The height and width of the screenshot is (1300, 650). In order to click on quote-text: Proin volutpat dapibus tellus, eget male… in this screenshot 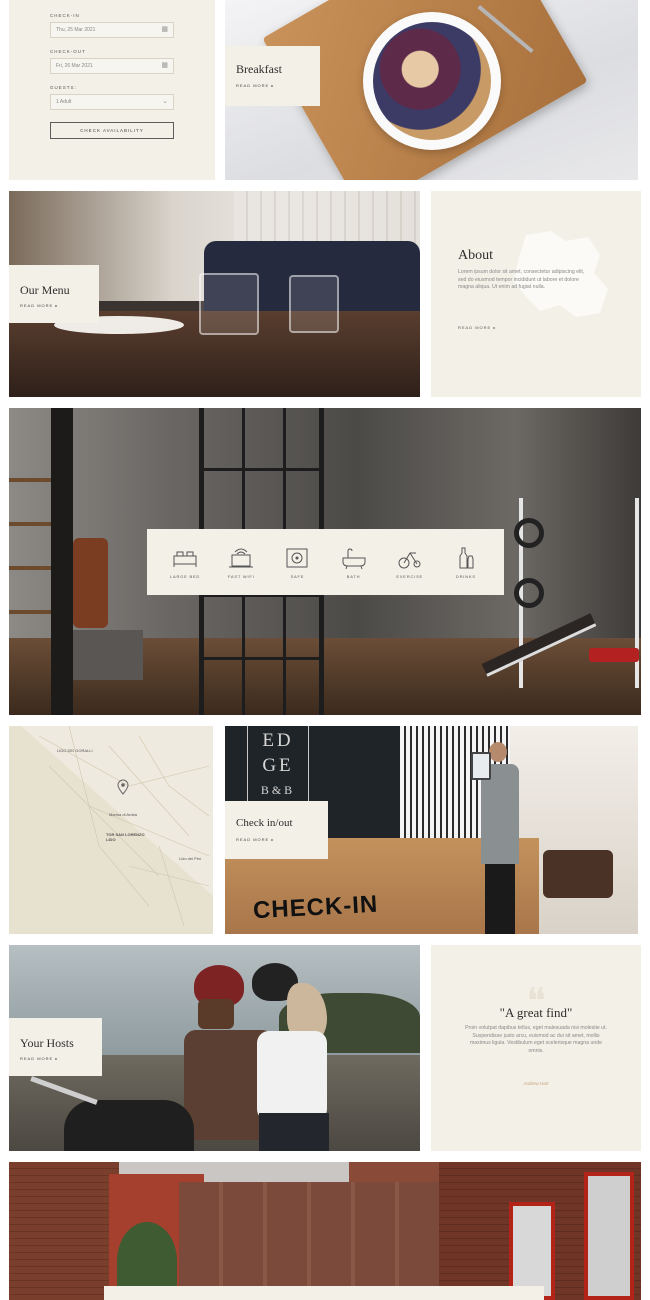, I will do `click(536, 1039)`.